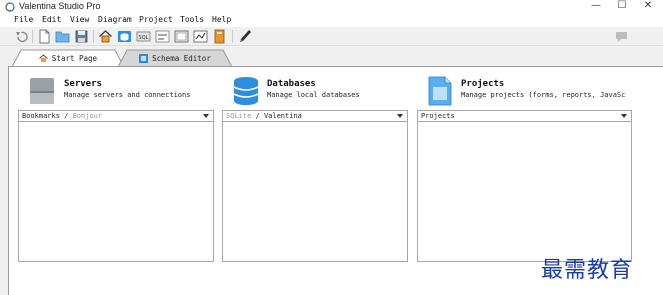 Image resolution: width=663 pixels, height=295 pixels. Describe the element at coordinates (621, 36) in the screenshot. I see `chat-icon` at that location.